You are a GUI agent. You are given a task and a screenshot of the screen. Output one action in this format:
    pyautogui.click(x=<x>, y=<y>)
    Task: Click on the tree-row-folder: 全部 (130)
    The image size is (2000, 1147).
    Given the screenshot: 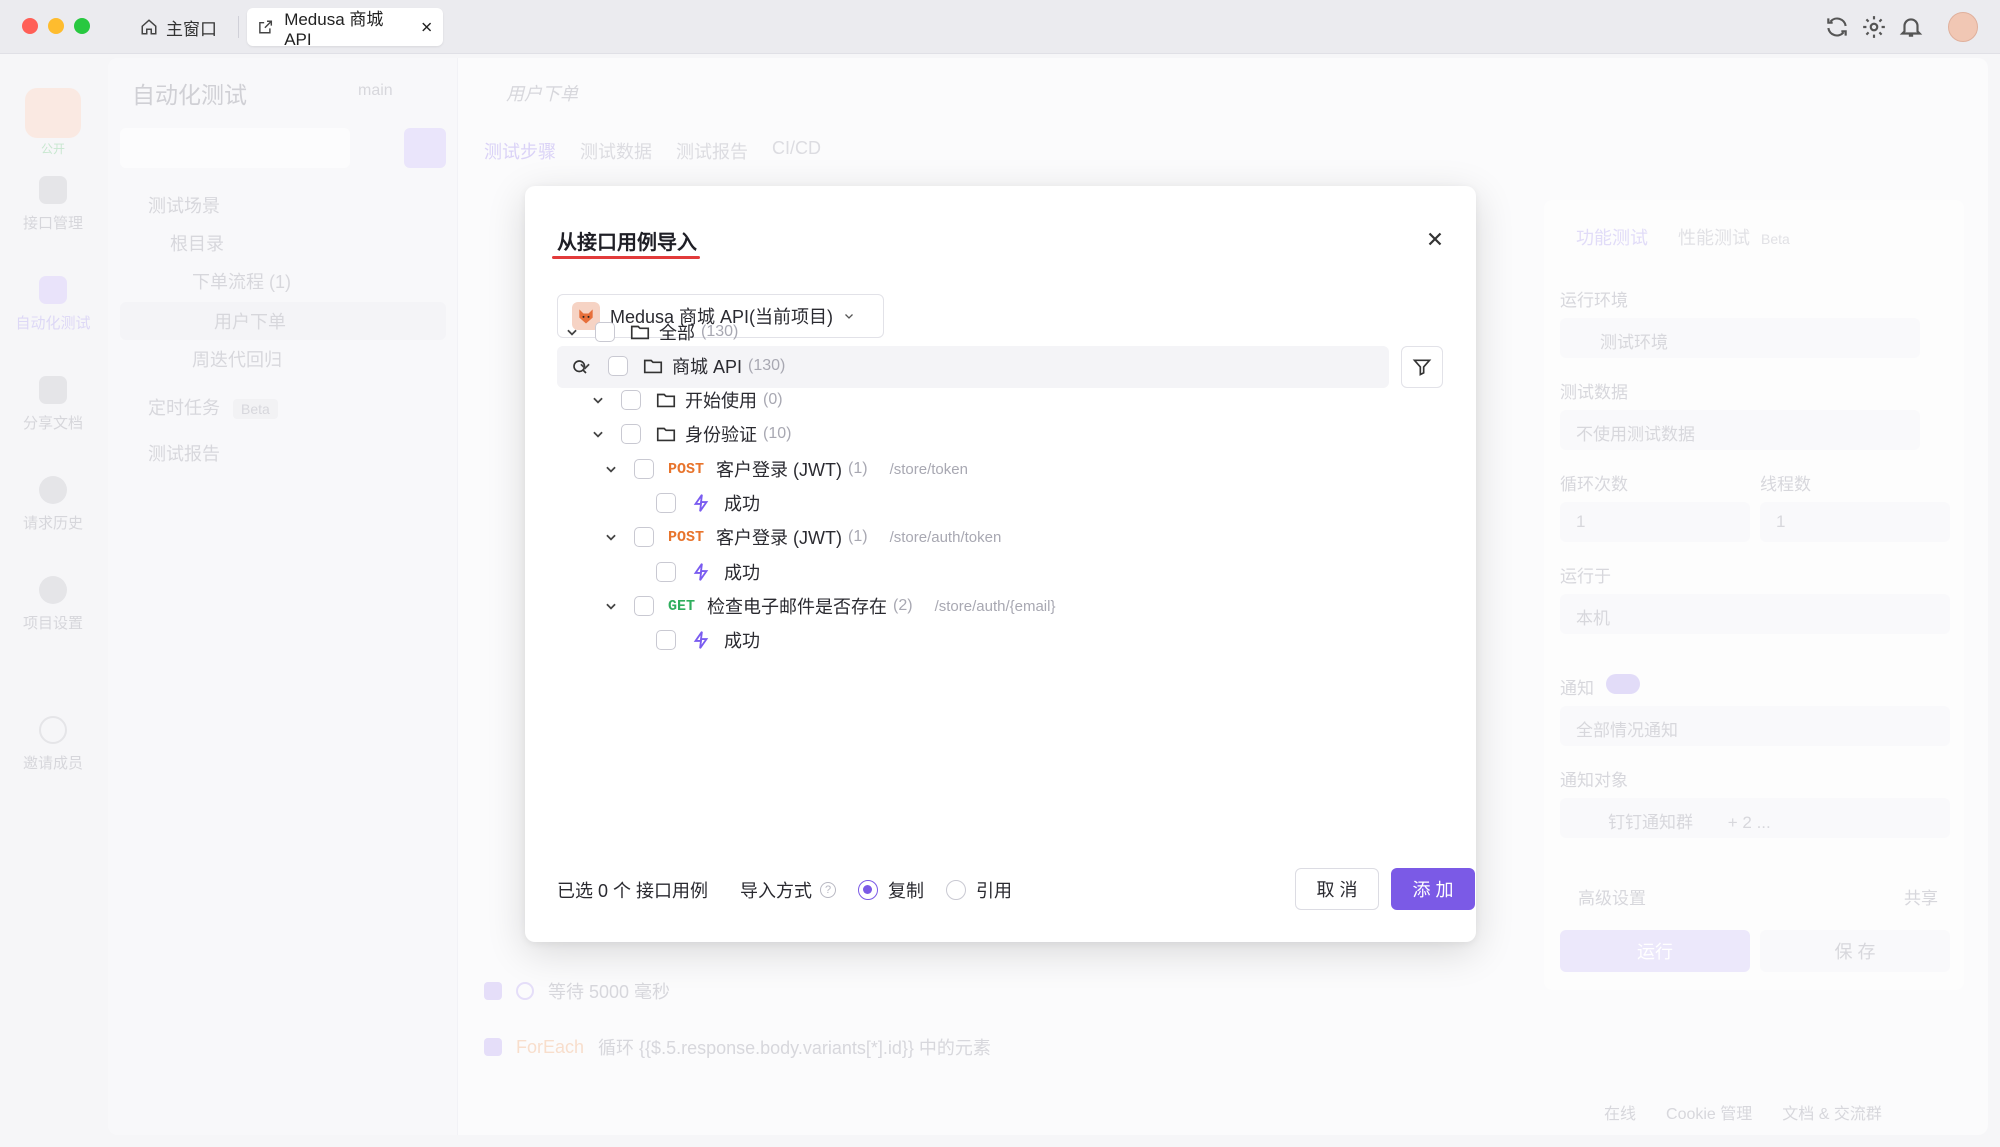 What is the action you would take?
    pyautogui.click(x=651, y=332)
    